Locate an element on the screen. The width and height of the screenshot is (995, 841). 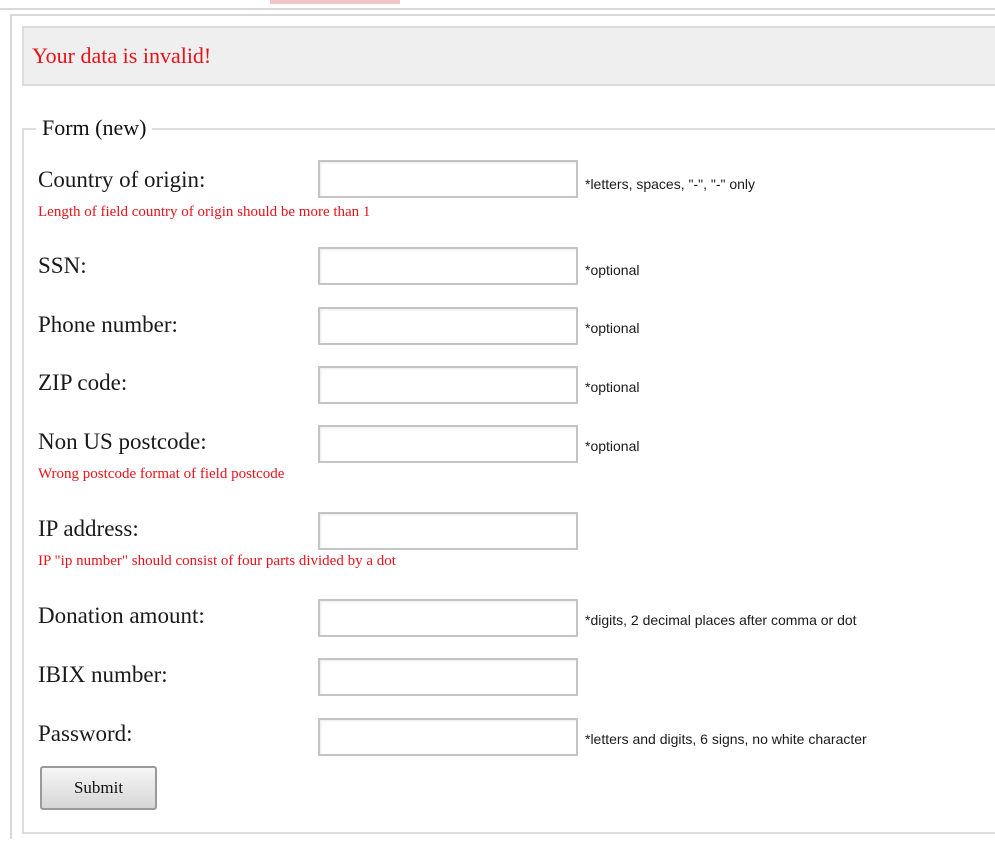
password-input is located at coordinates (448, 737).